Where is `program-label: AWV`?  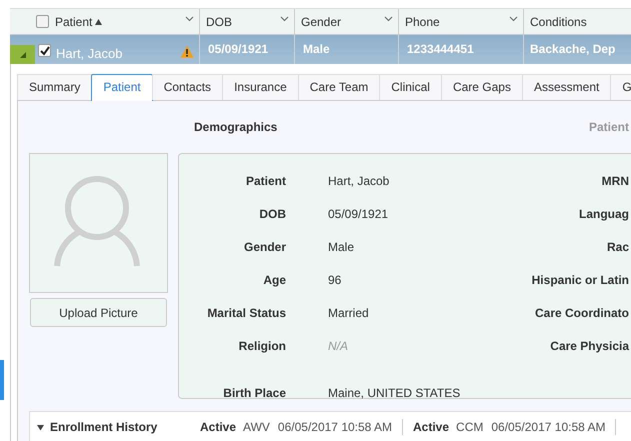
program-label: AWV is located at coordinates (256, 427).